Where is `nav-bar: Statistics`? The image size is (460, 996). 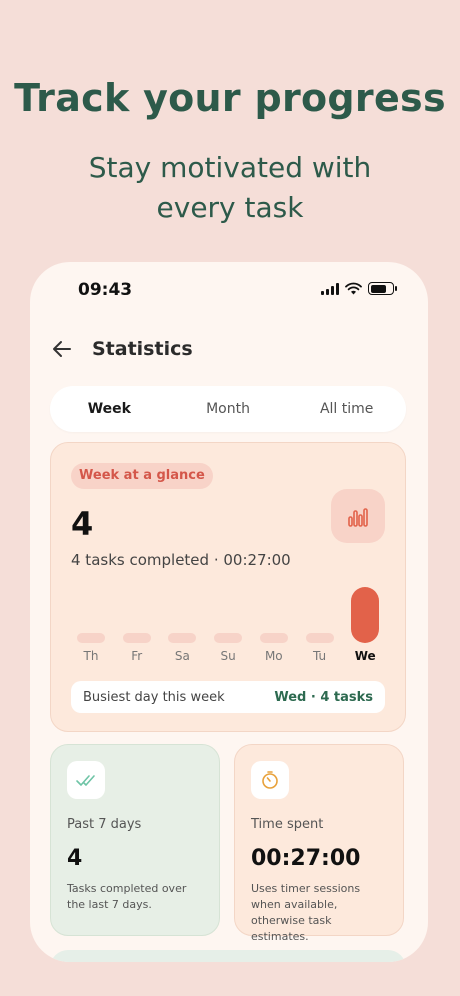 nav-bar: Statistics is located at coordinates (229, 349).